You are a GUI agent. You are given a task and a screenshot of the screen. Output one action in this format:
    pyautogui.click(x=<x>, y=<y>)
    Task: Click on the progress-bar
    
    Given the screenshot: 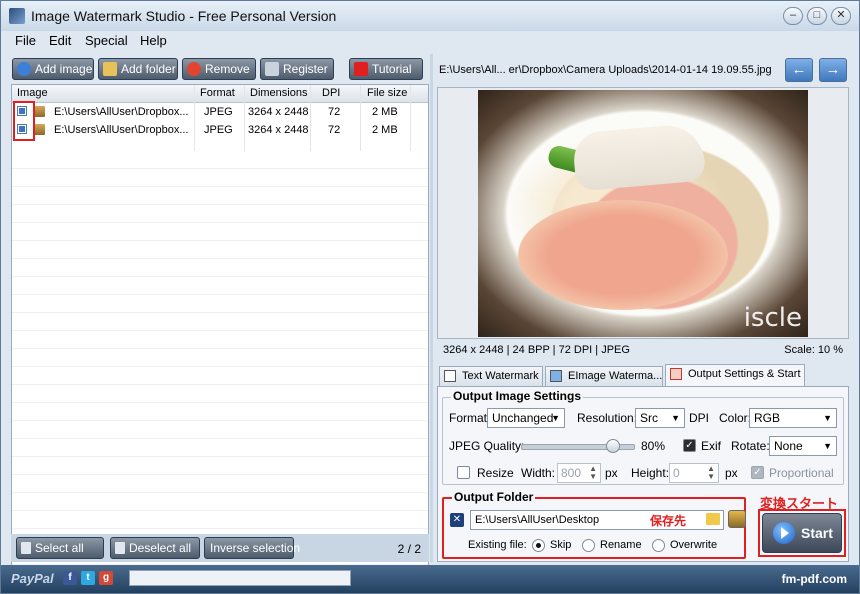 What is the action you would take?
    pyautogui.click(x=240, y=578)
    